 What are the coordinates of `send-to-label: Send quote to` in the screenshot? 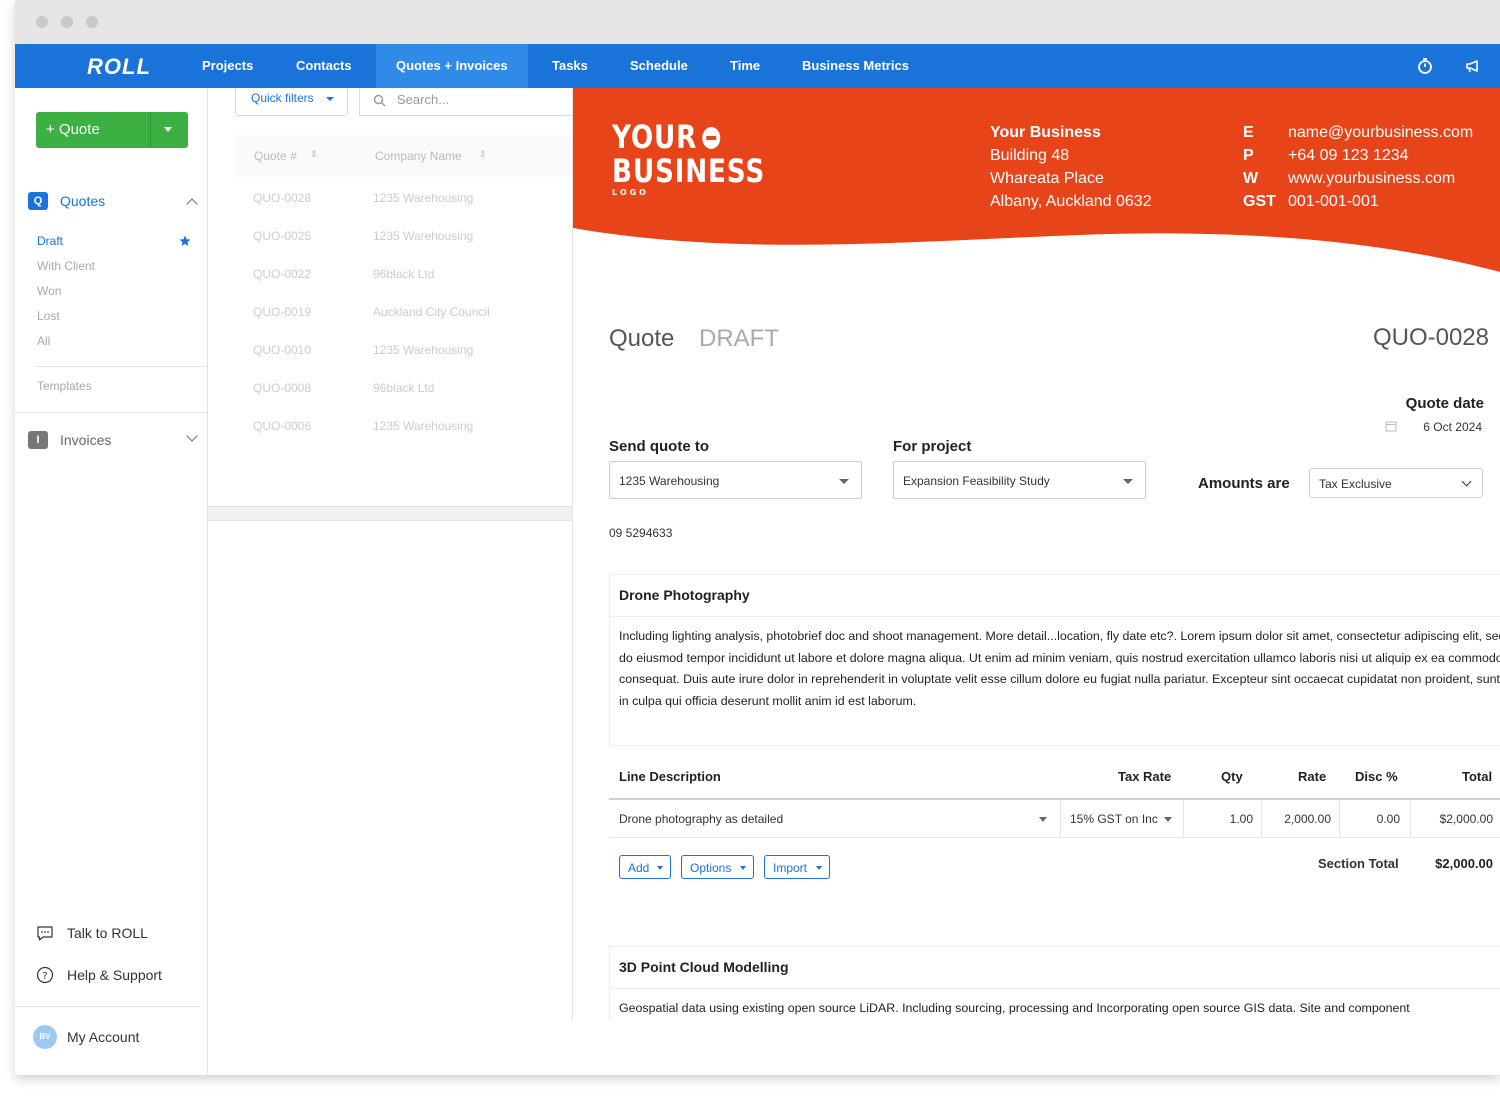 It's located at (659, 446).